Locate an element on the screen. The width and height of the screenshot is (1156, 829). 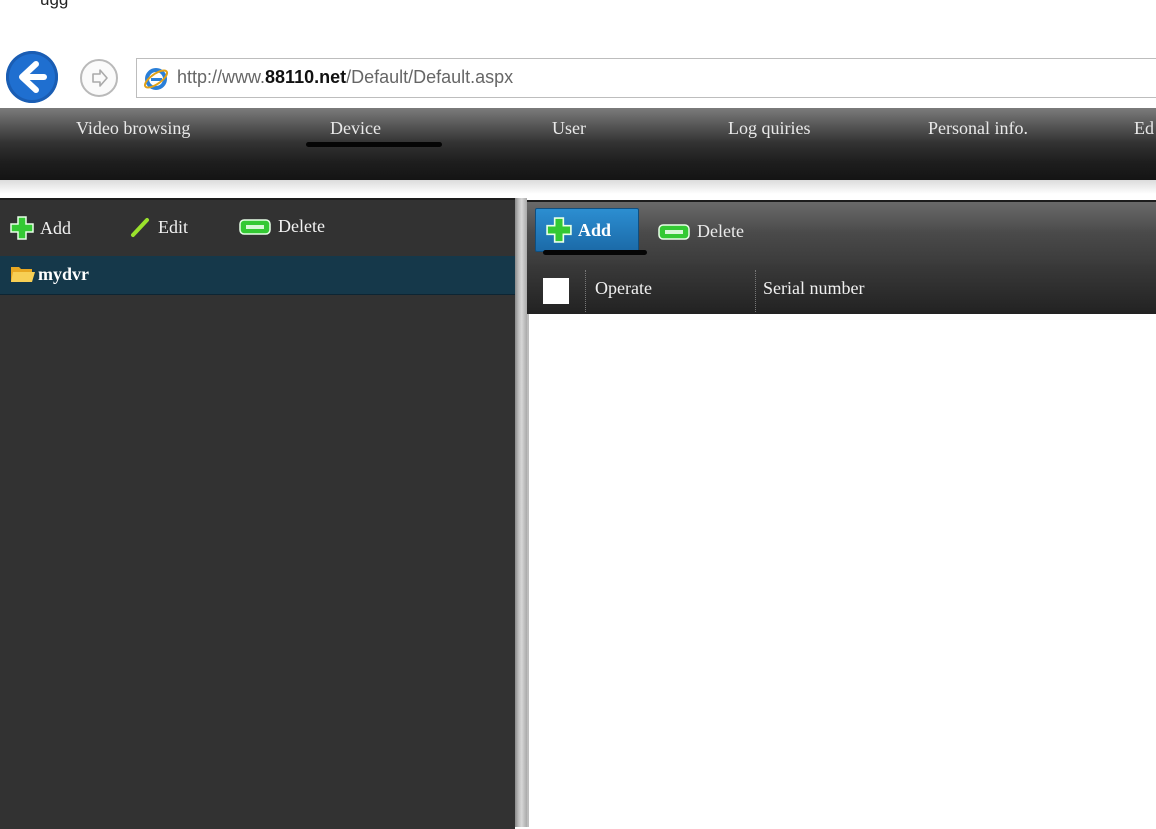
url-prefix: http://www. is located at coordinates (221, 77).